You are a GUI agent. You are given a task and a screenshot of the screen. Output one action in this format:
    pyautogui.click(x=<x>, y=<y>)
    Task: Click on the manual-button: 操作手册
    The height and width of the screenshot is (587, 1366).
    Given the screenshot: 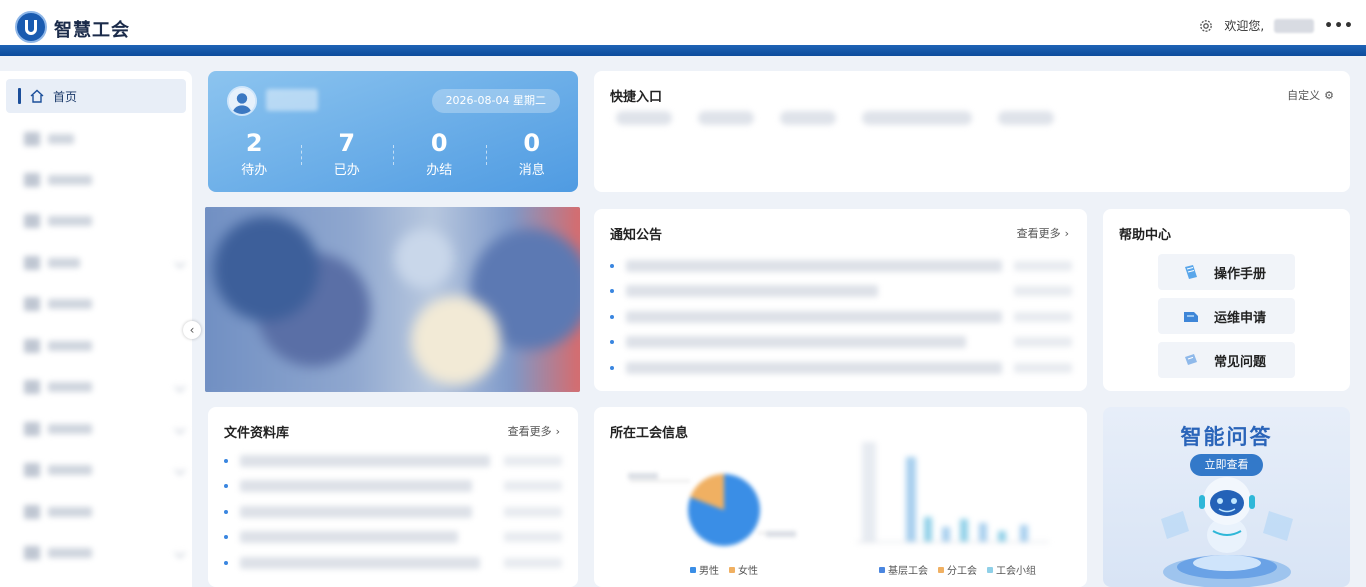 What is the action you would take?
    pyautogui.click(x=1226, y=272)
    